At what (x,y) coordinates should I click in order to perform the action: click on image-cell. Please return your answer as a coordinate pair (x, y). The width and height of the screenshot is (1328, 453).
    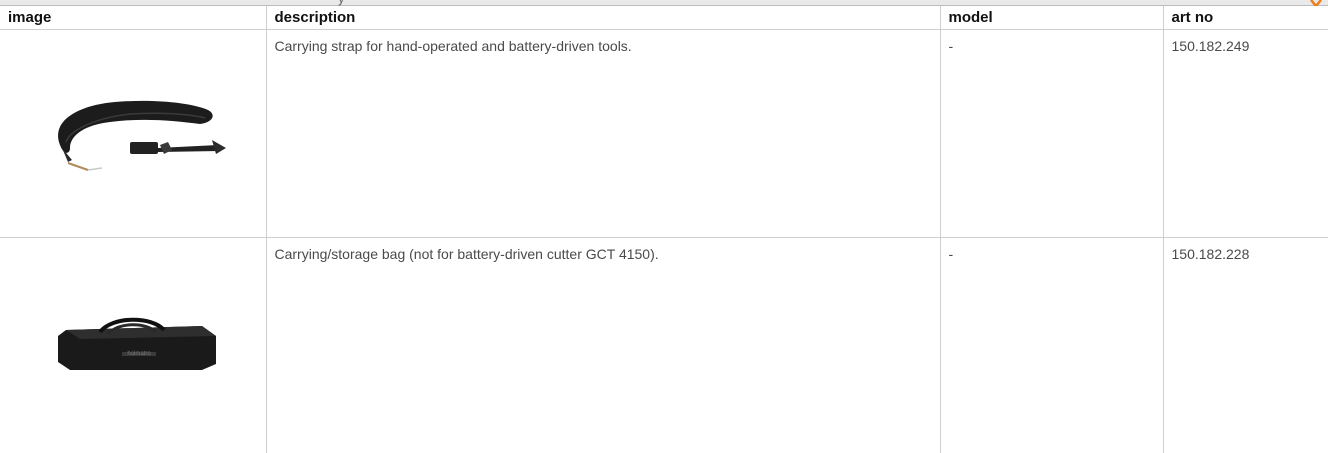
    Looking at the image, I should click on (133, 133).